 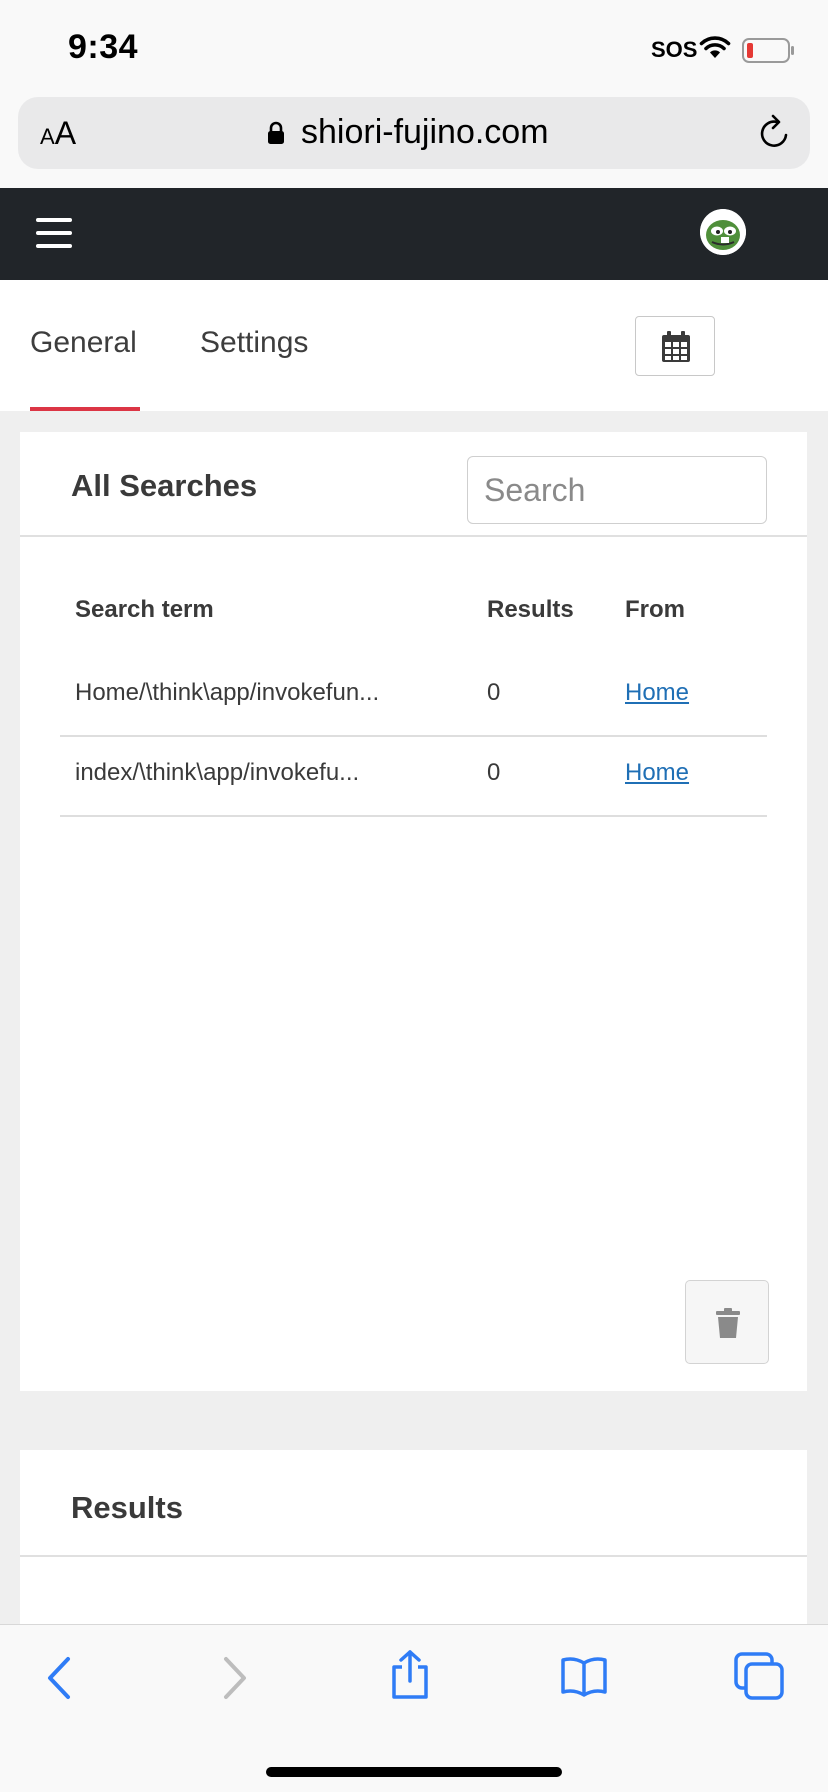 What do you see at coordinates (54, 233) in the screenshot?
I see `hamburger-menu-icon` at bounding box center [54, 233].